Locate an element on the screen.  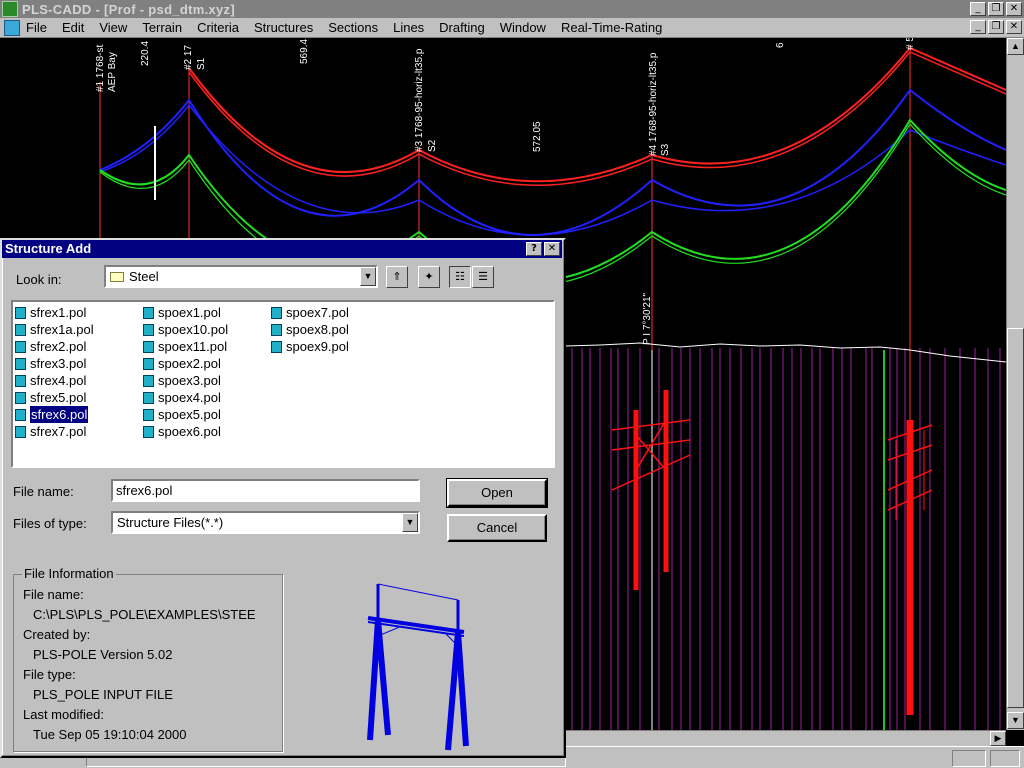
info-file-name-value: C:\PLS\PLS_POLE\EXAMPLES\STEE is located at coordinates (144, 614).